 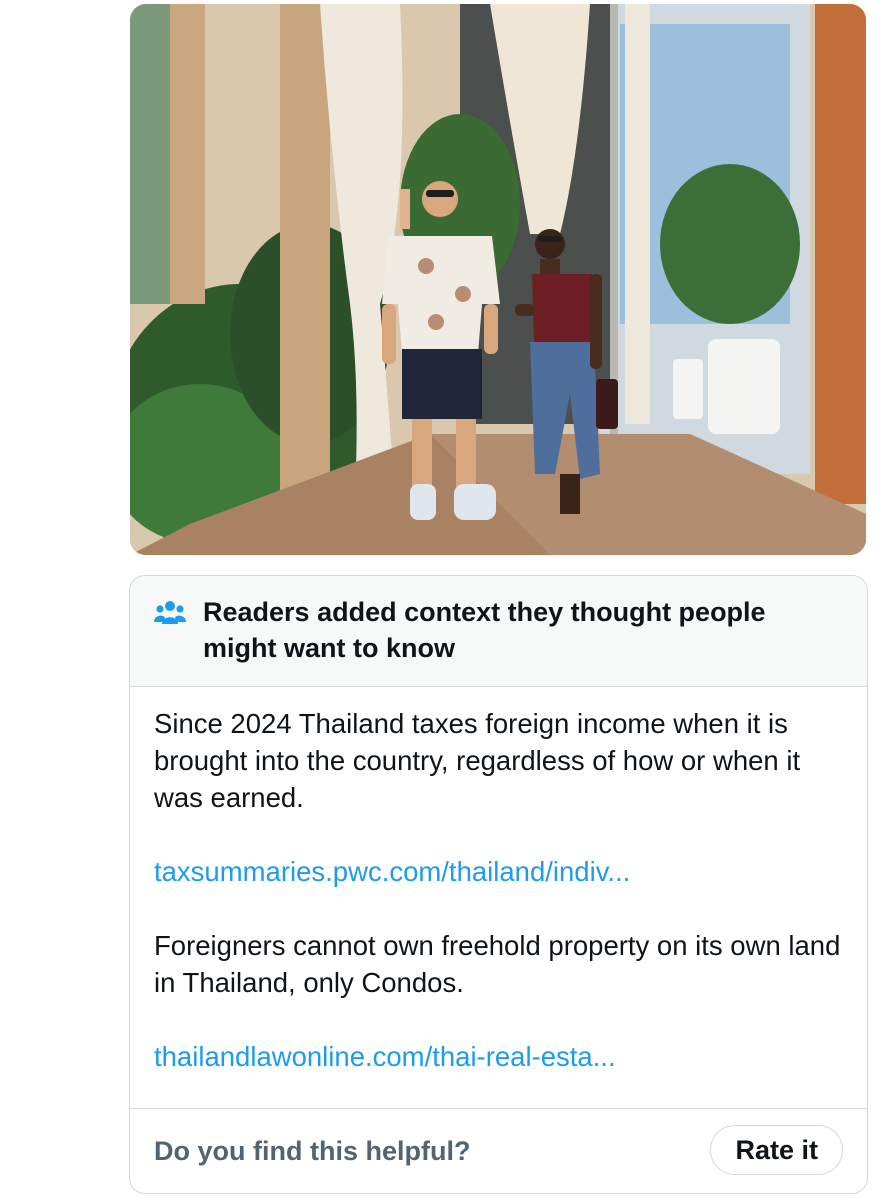 I want to click on people-icon, so click(x=170, y=612).